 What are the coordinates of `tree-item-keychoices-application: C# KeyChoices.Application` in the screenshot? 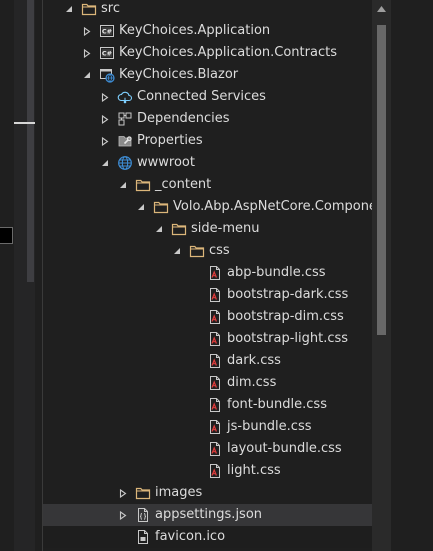 It's located at (207, 31).